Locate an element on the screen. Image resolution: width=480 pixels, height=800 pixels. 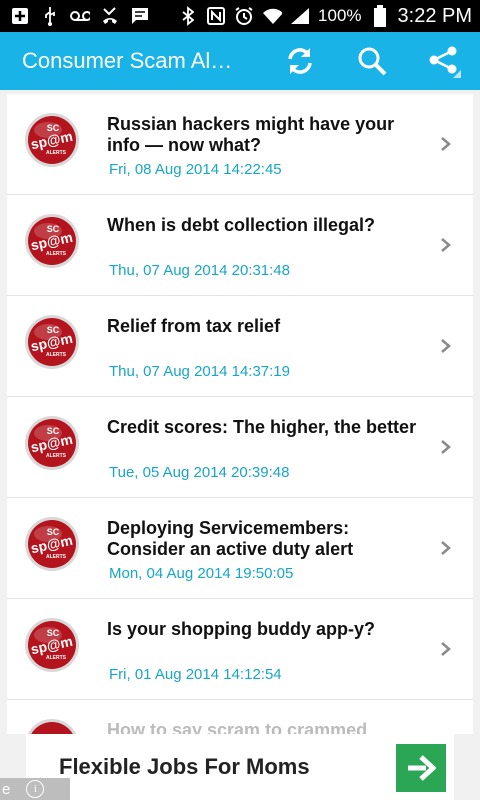
ad-arrow-button is located at coordinates (421, 768).